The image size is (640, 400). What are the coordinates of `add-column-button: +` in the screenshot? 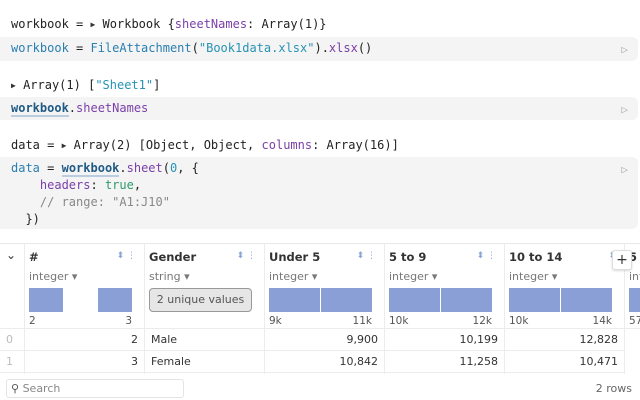 It's located at (622, 260).